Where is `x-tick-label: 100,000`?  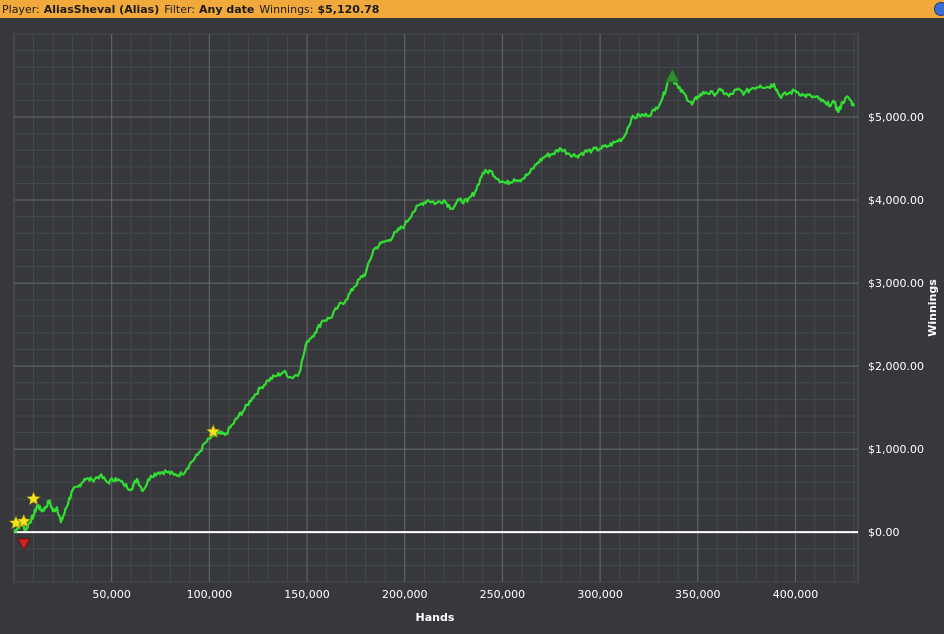
x-tick-label: 100,000 is located at coordinates (210, 594).